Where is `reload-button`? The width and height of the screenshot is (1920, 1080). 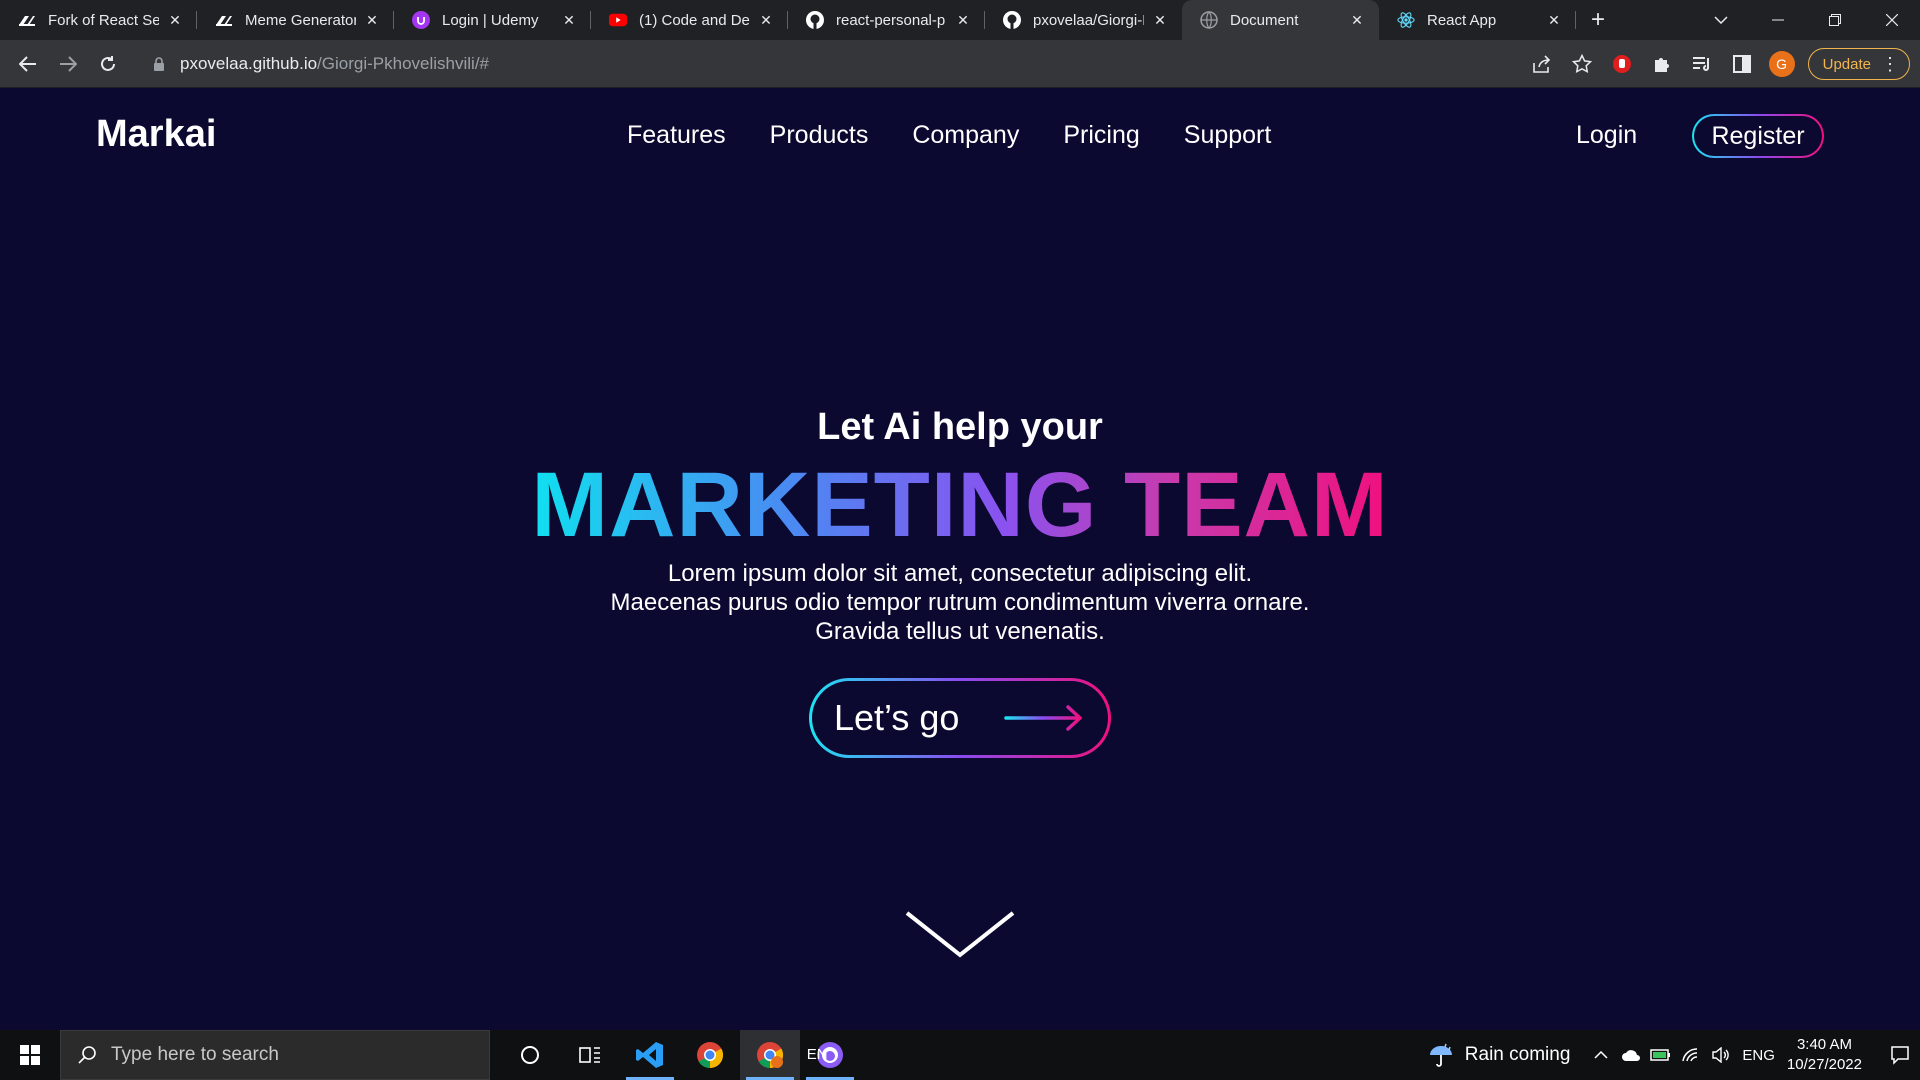 reload-button is located at coordinates (108, 64).